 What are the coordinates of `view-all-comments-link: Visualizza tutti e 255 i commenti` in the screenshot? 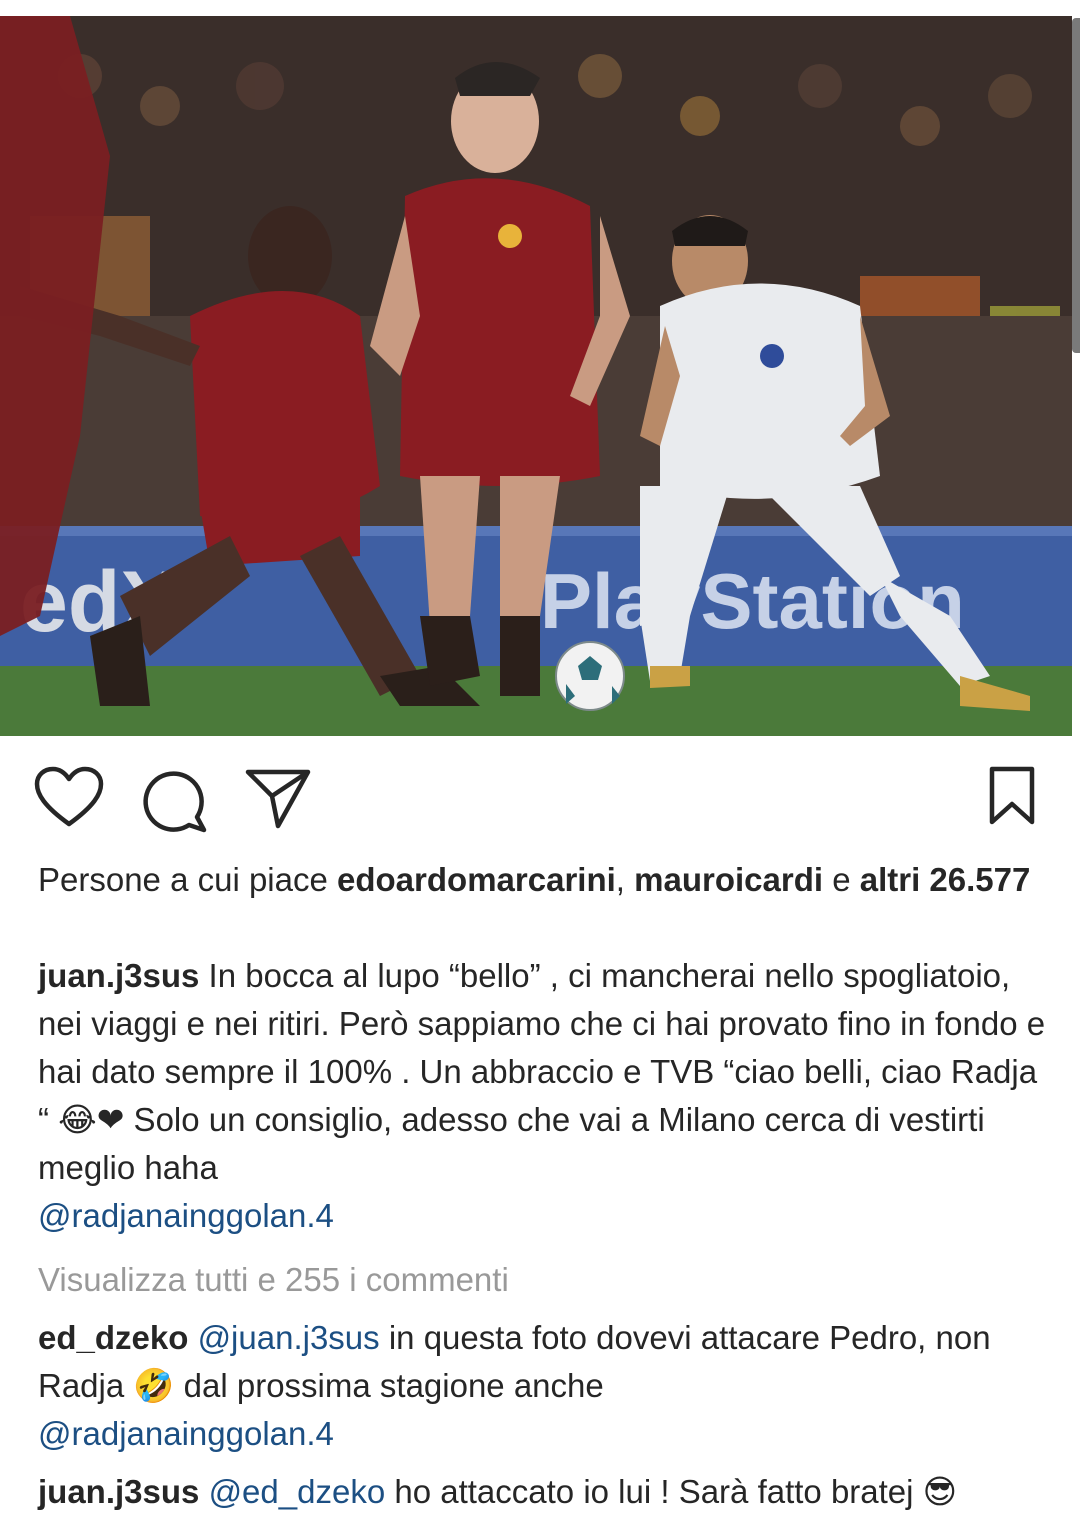 It's located at (273, 1280).